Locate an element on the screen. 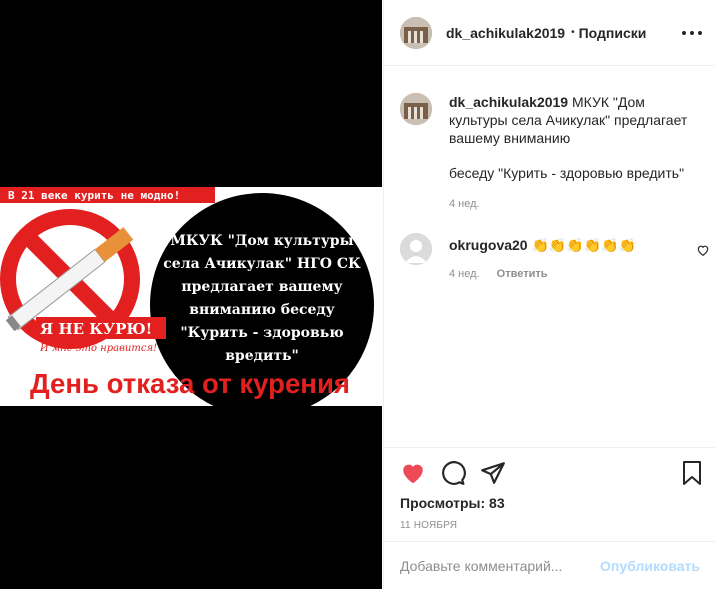 The image size is (715, 589). banner-top-text: В 21 веке курить не модно! is located at coordinates (94, 195).